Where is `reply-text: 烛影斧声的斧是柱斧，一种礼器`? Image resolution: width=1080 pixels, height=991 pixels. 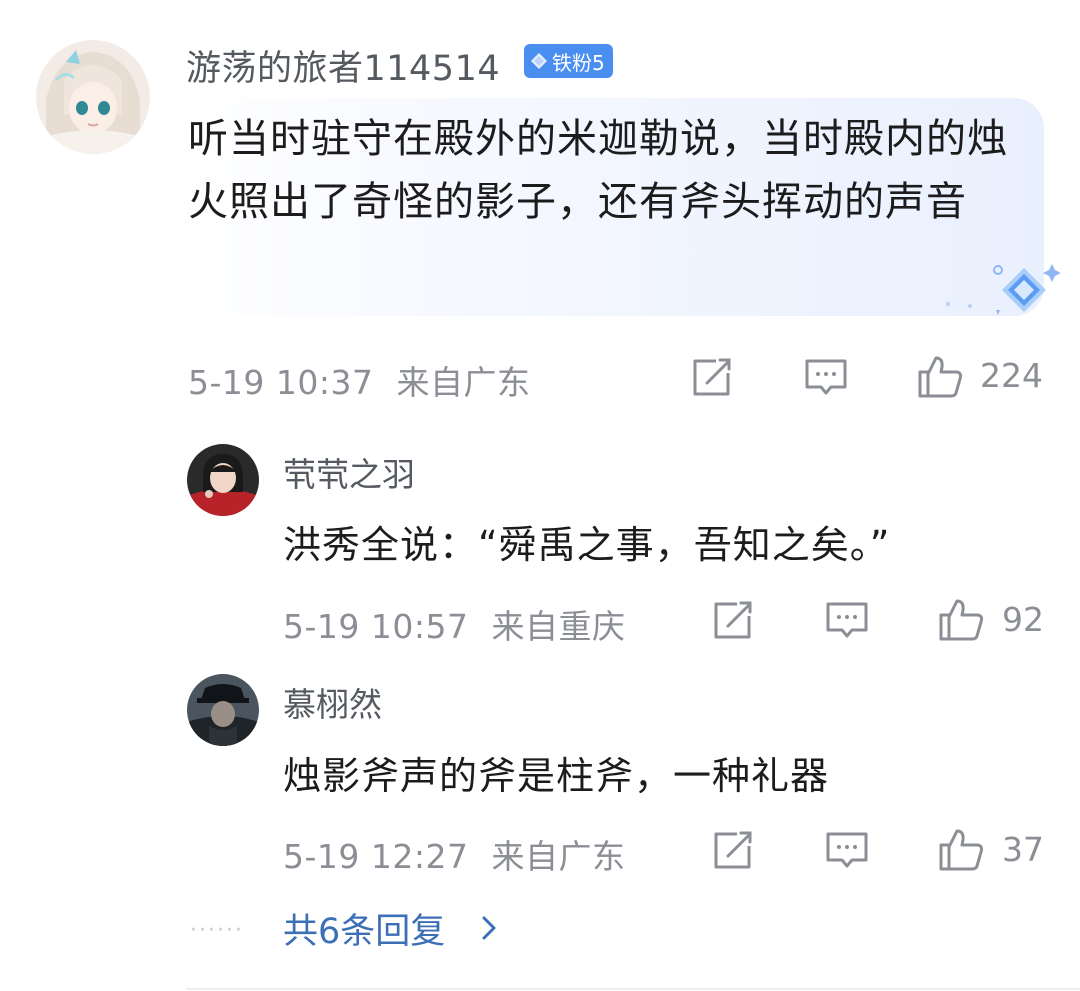
reply-text: 烛影斧声的斧是柱斧，一种礼器 is located at coordinates (556, 776).